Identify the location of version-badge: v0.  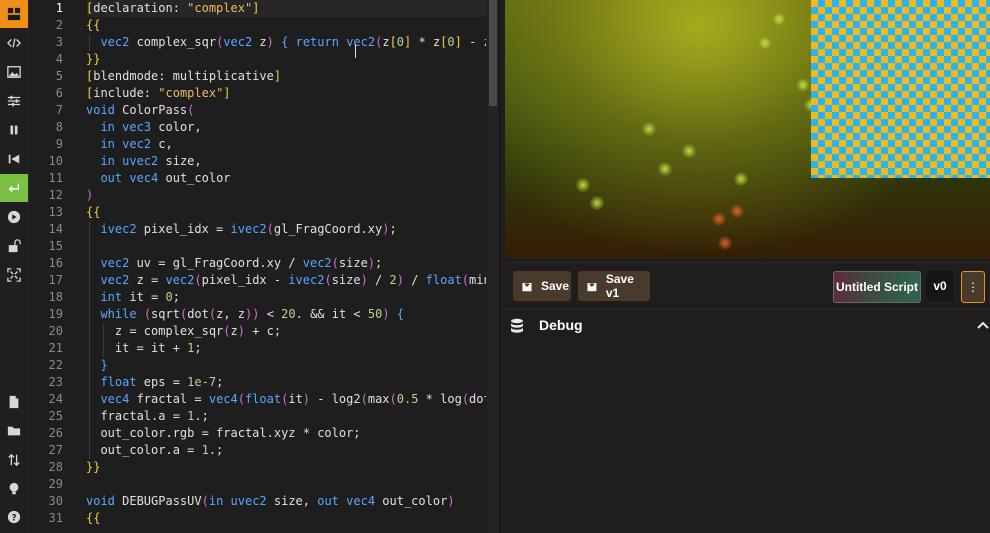
(940, 286).